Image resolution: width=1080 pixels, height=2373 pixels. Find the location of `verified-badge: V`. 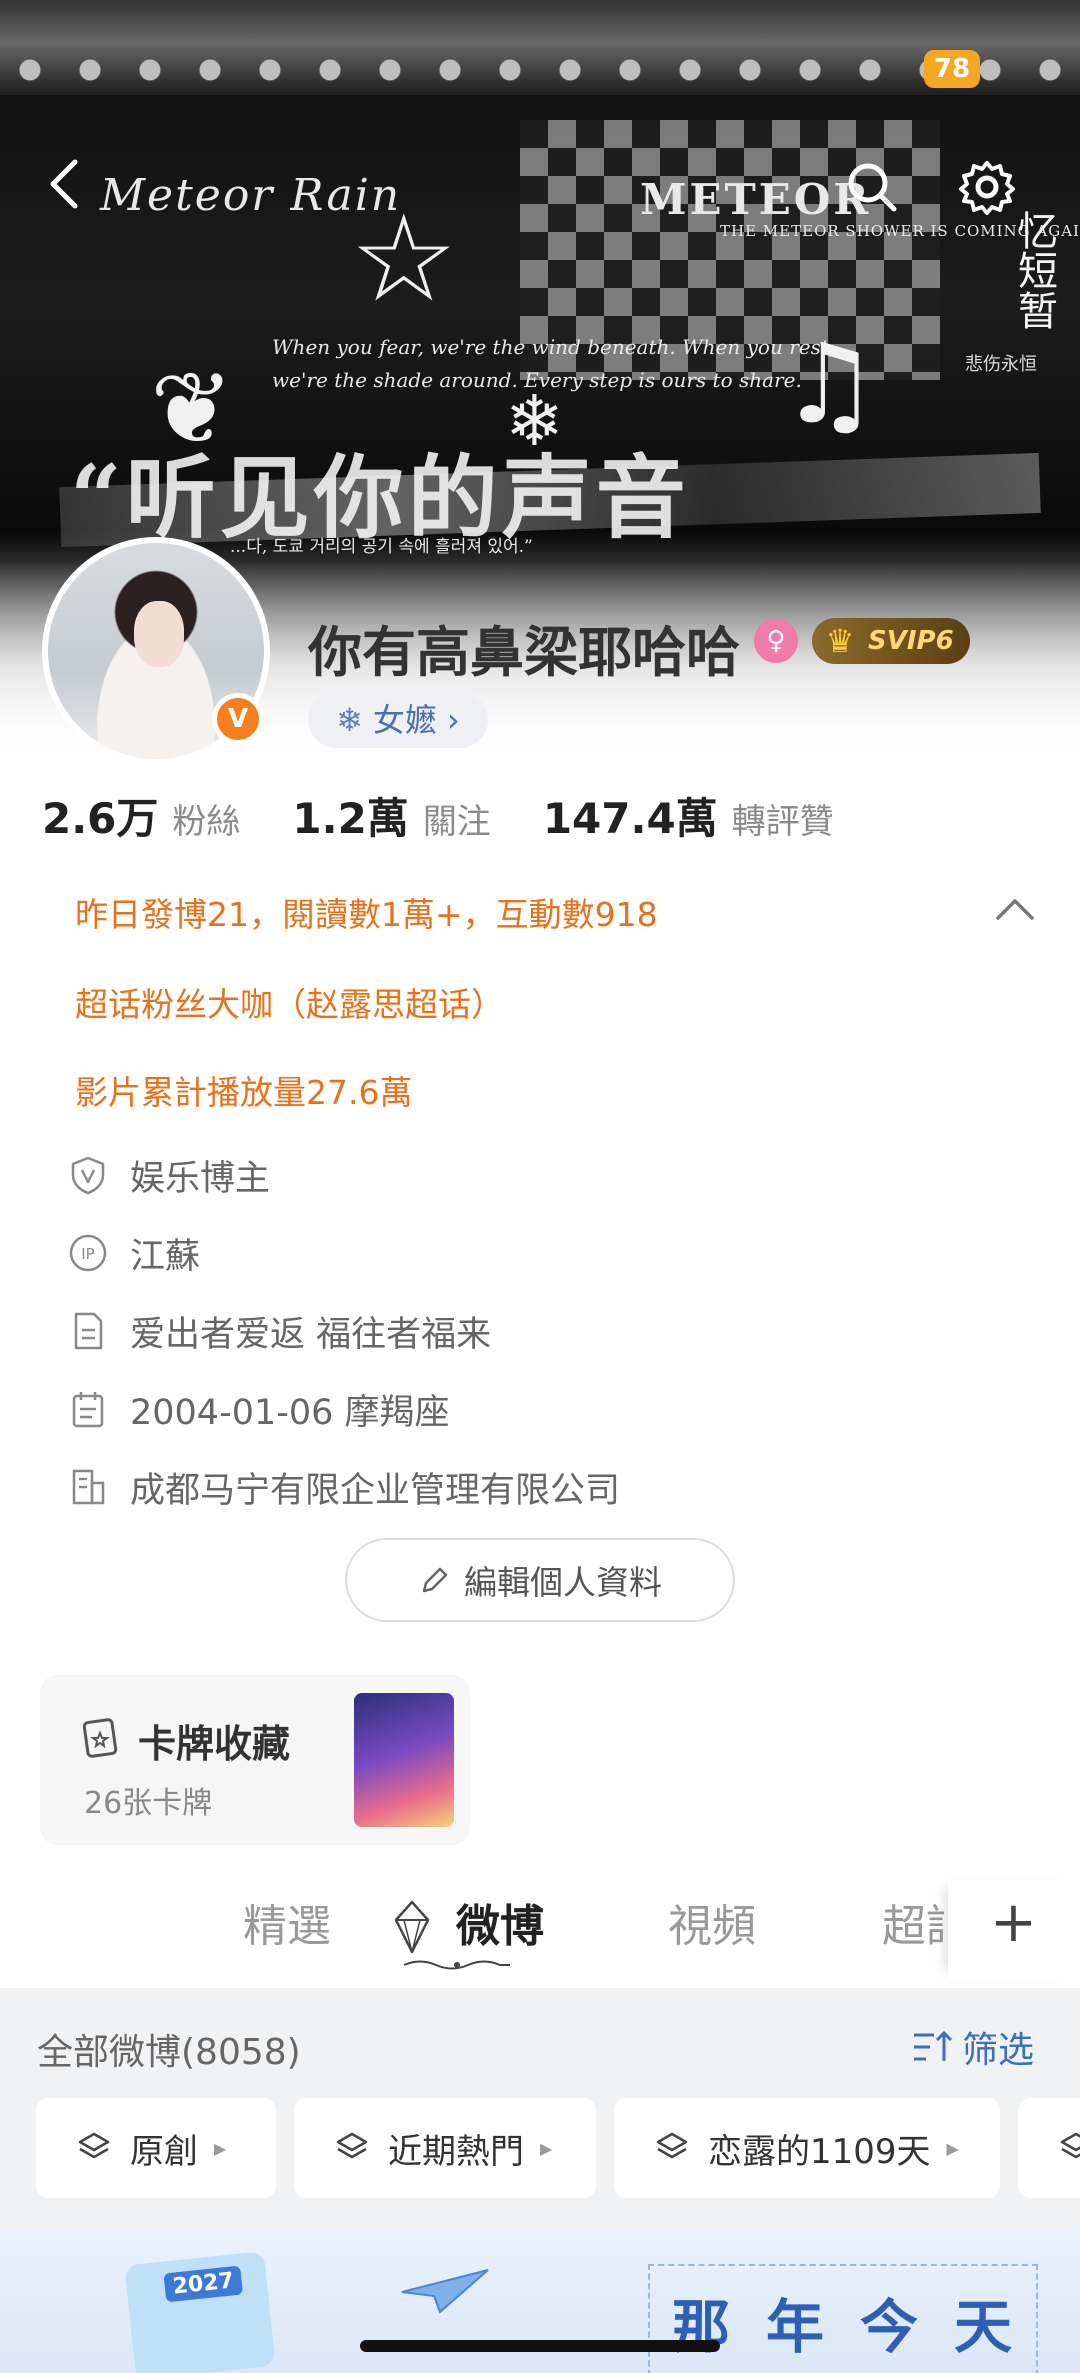

verified-badge: V is located at coordinates (238, 719).